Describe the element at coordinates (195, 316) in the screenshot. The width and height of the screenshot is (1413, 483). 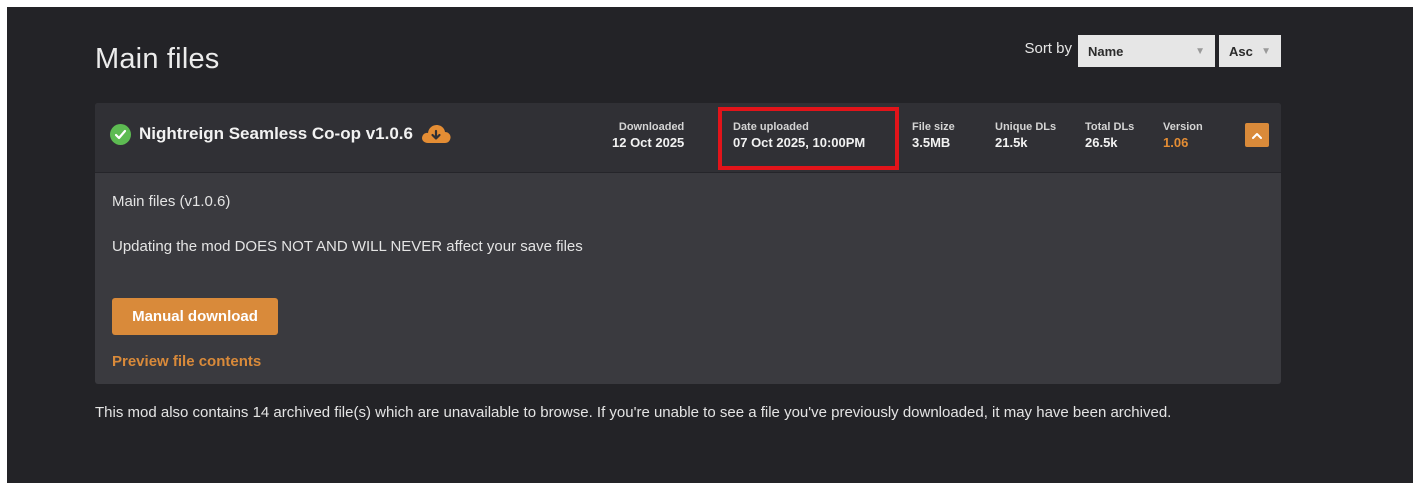
I see `manual-download-button: Manual download` at that location.